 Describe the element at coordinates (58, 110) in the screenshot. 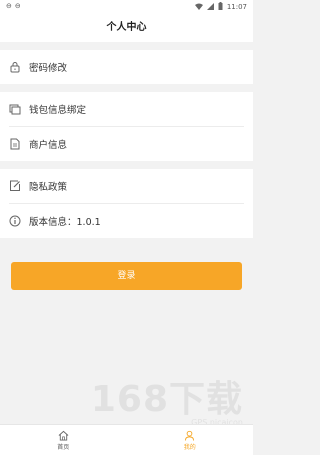

I see `wallet-binding-label: 钱包信息绑定` at that location.